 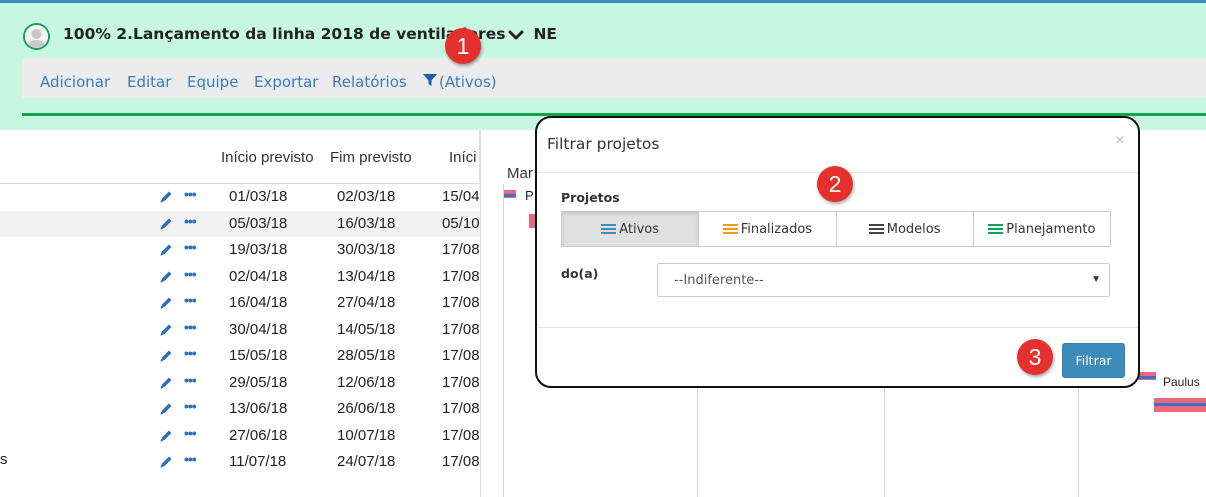 I want to click on user-silhouette-icon, so click(x=36, y=36).